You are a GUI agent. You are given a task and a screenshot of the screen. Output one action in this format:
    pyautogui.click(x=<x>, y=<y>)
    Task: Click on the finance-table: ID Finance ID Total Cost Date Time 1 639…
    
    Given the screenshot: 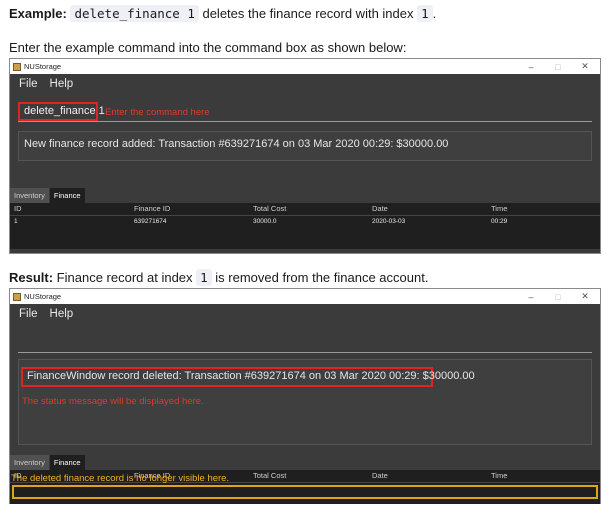 What is the action you would take?
    pyautogui.click(x=305, y=226)
    